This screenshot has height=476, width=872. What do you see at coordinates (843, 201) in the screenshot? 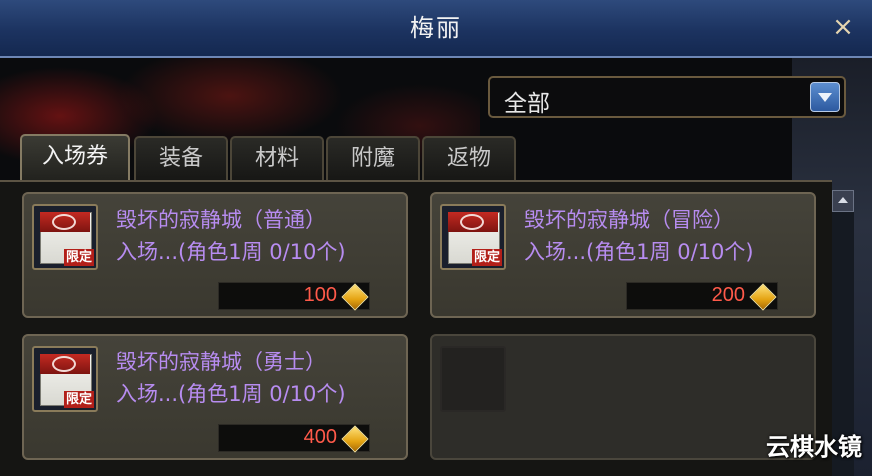
I see `scroll-up-button` at bounding box center [843, 201].